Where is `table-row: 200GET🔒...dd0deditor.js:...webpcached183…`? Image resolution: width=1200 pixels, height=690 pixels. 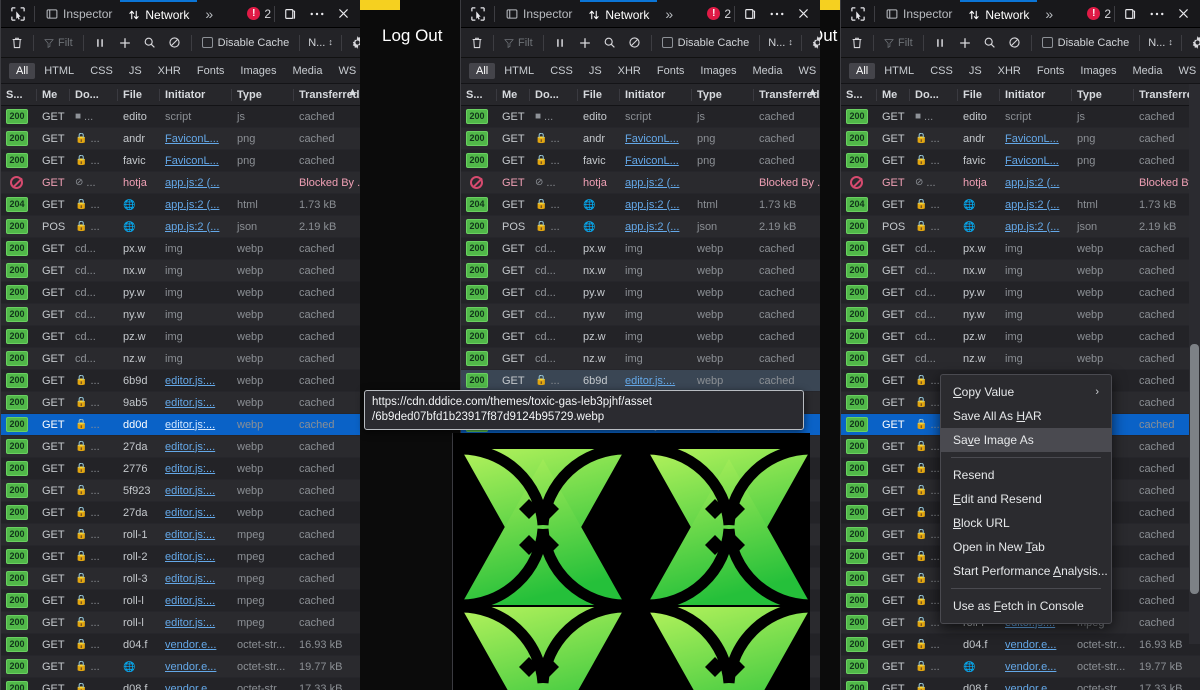 table-row: 200GET🔒...dd0deditor.js:...webpcached183… is located at coordinates (180, 425).